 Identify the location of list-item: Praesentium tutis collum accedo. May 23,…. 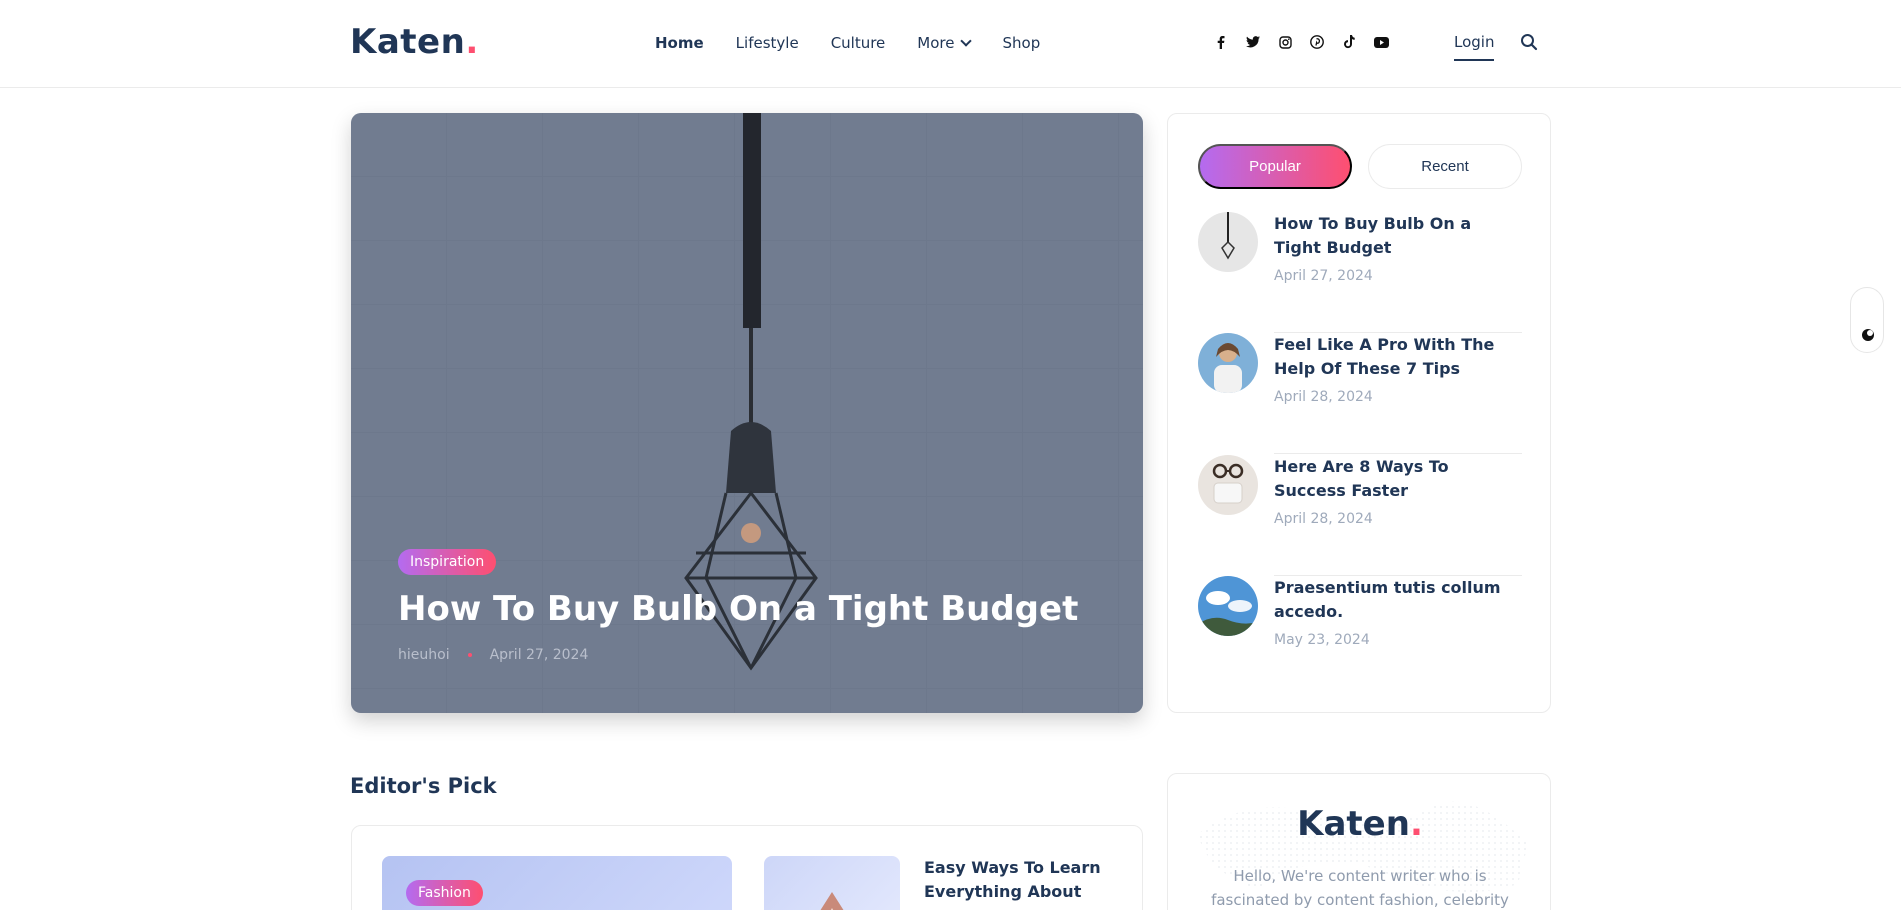
(1360, 636).